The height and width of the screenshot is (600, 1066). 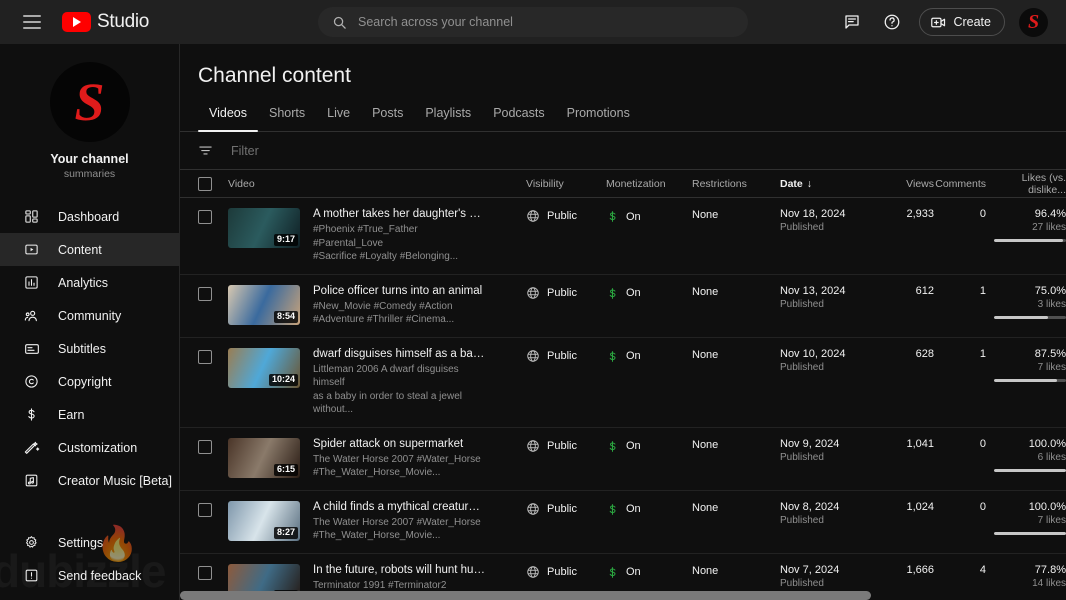 I want to click on video-thumbnail: 6:15, so click(x=264, y=457).